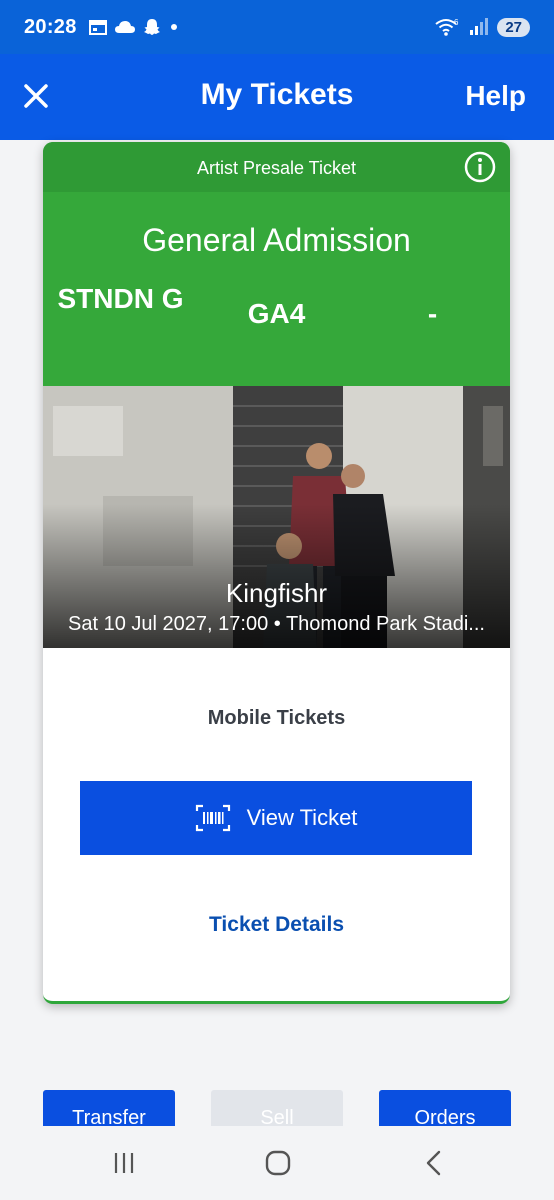 The width and height of the screenshot is (554, 1200). I want to click on presale-label: Artist Presale Ticket, so click(276, 167).